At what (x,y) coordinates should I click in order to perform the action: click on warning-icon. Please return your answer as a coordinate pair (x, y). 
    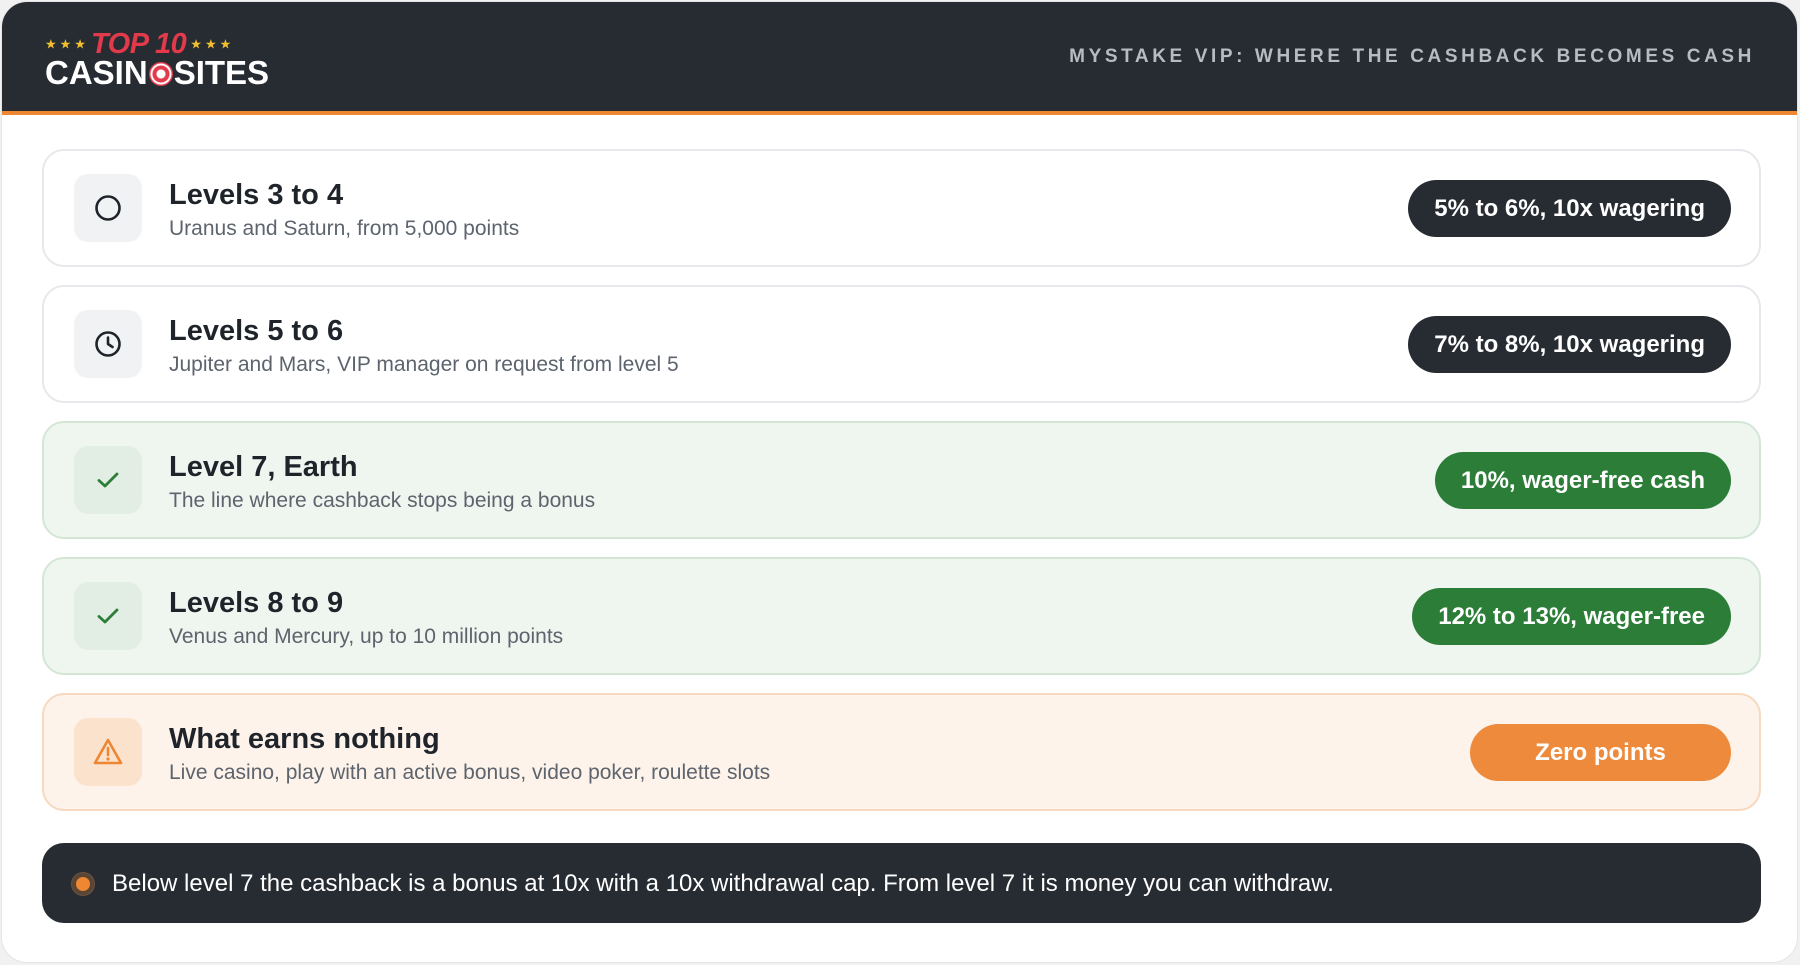
    Looking at the image, I should click on (108, 752).